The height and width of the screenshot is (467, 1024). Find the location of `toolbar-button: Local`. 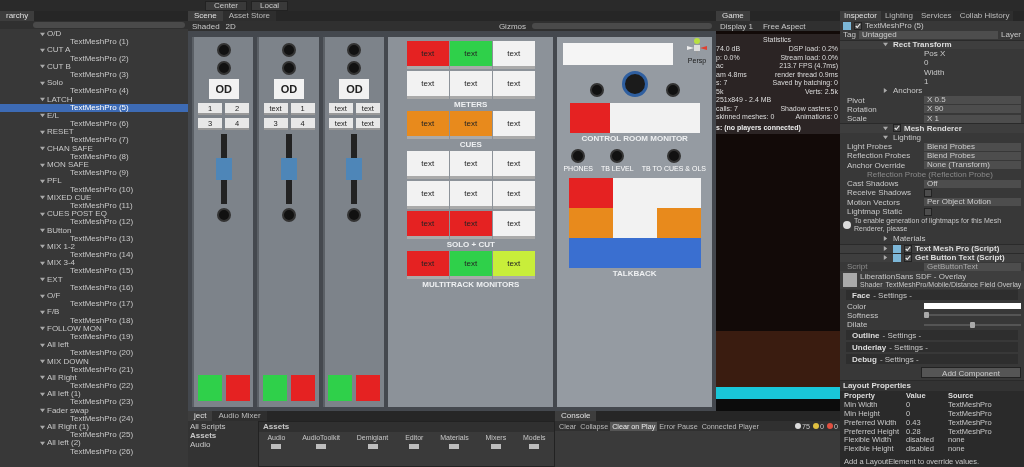

toolbar-button: Local is located at coordinates (270, 5).